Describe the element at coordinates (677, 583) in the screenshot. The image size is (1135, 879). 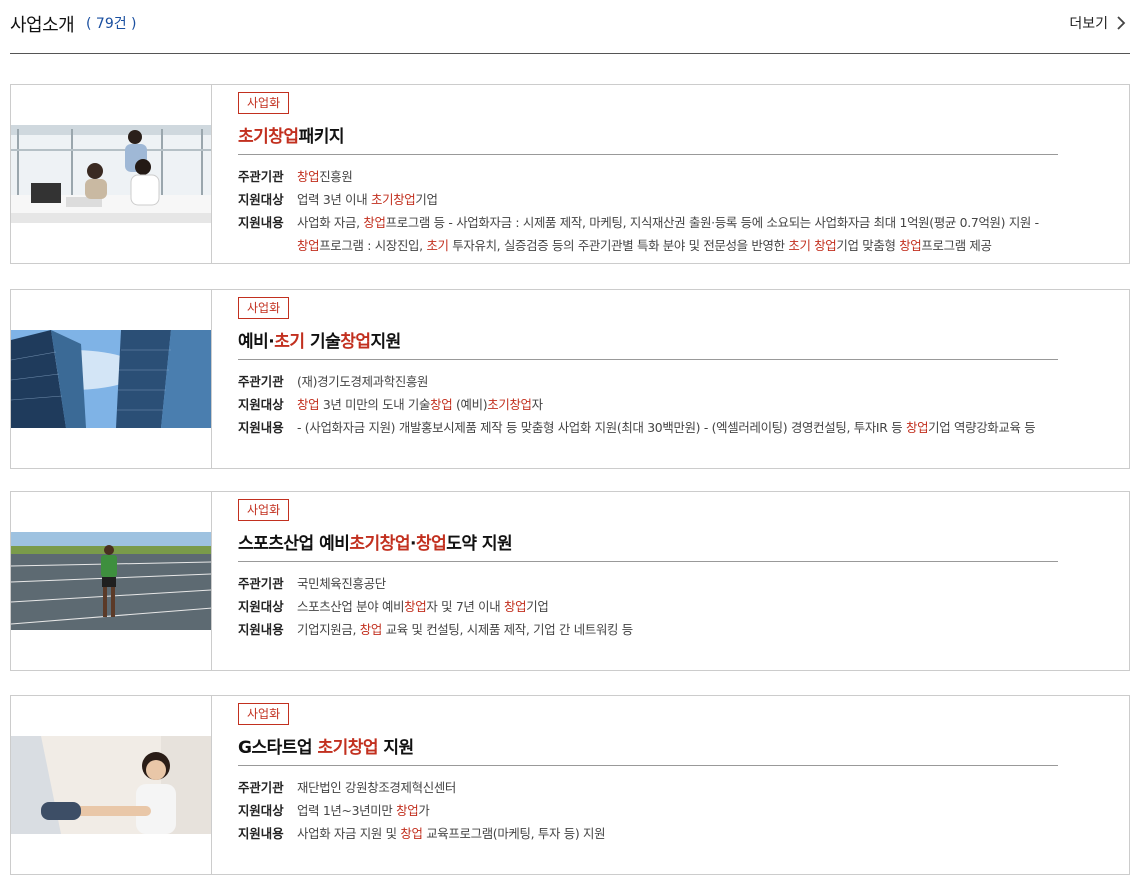
I see `org-value: 국민체육진흥공단` at that location.